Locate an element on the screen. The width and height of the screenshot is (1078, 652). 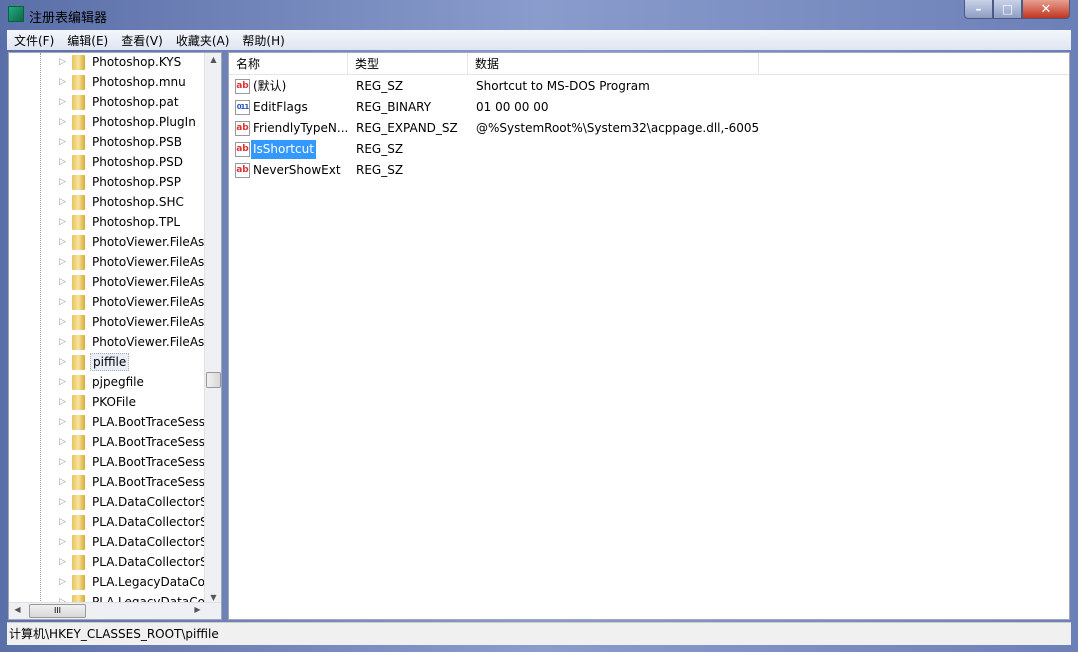
list-header: 名称 类型 数据 is located at coordinates (649, 64).